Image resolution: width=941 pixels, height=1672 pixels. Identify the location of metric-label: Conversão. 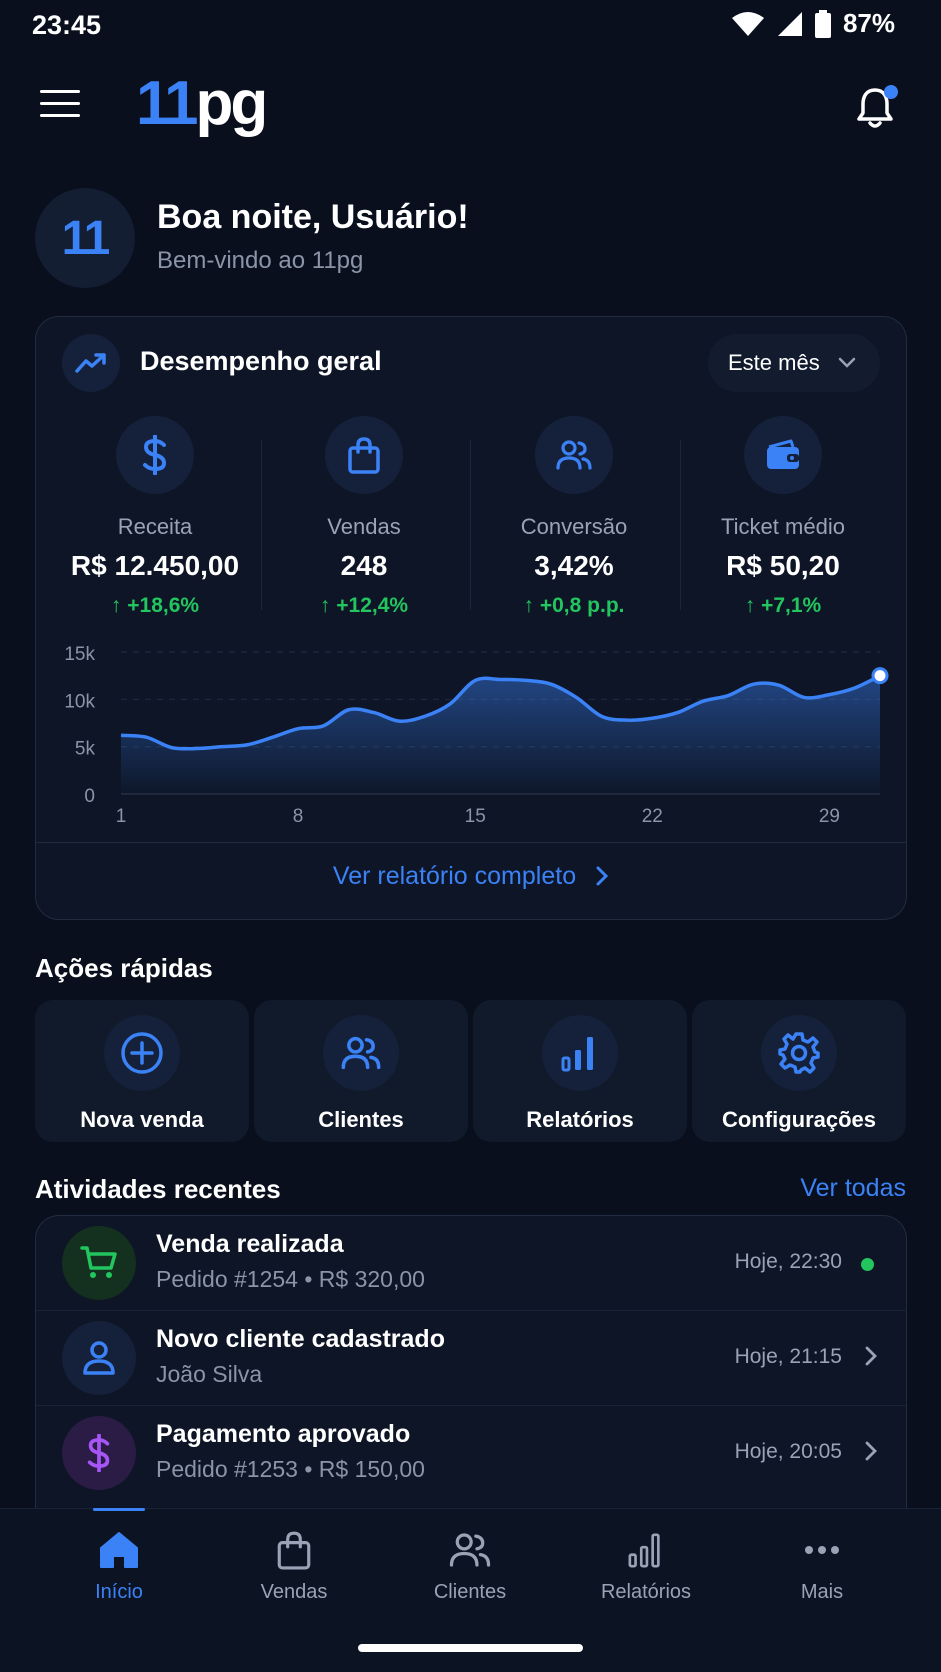
(574, 526).